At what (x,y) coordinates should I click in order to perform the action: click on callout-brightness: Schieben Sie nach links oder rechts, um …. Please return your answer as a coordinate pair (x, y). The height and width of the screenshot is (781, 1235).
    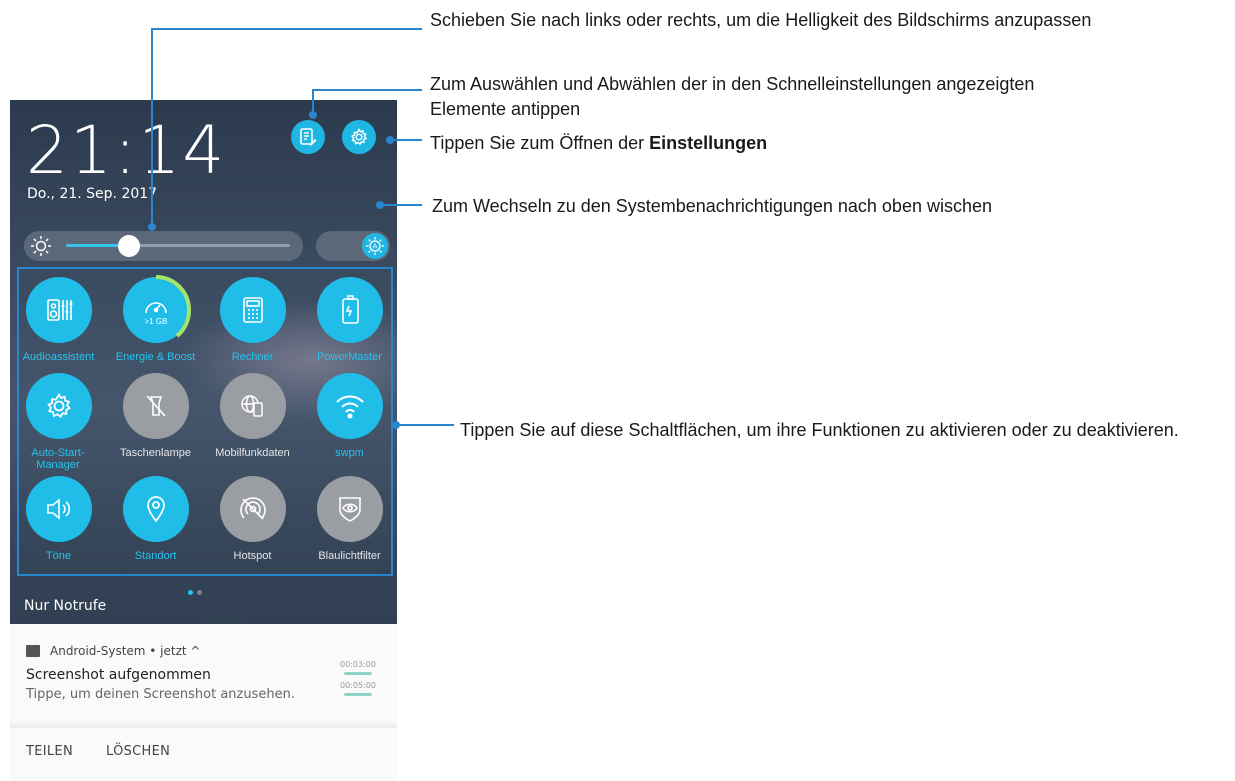
    Looking at the image, I should click on (761, 20).